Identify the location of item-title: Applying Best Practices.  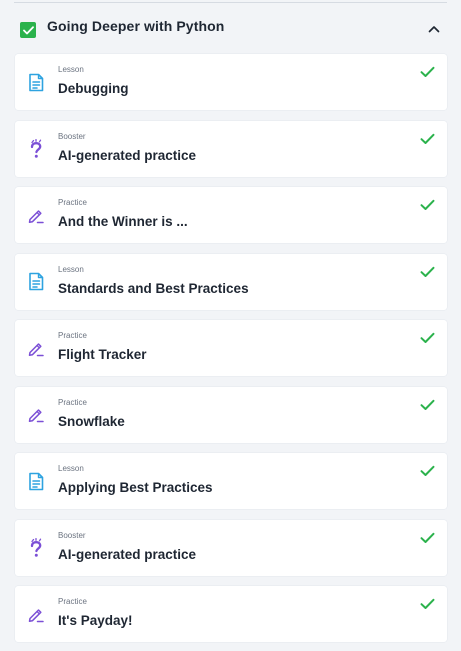
(135, 487).